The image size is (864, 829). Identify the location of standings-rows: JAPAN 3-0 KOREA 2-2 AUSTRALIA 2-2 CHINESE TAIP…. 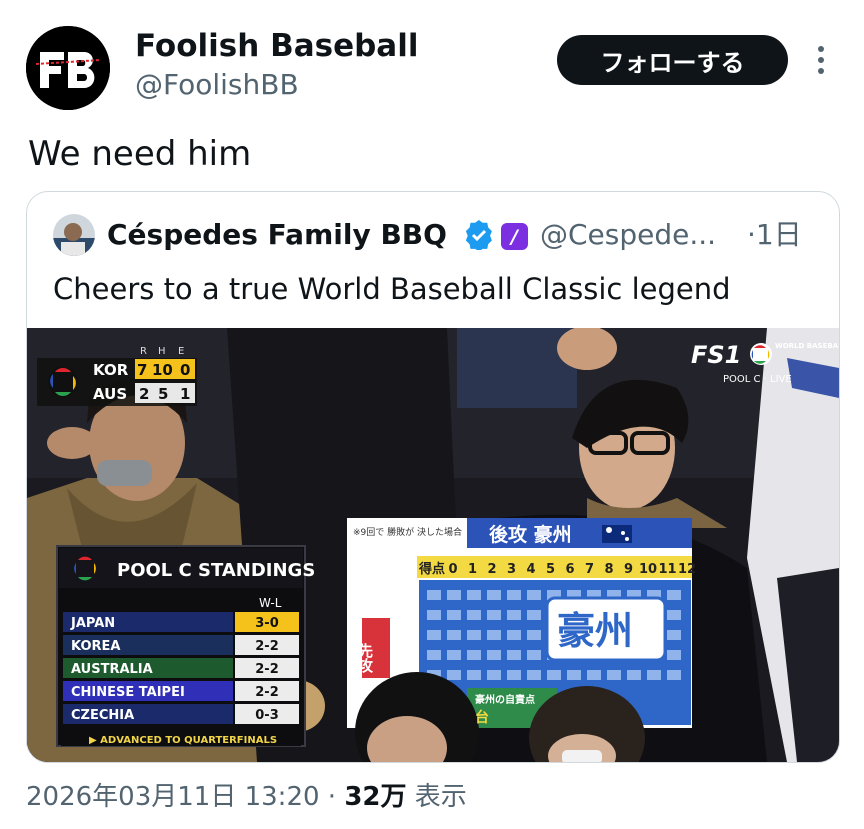
(181, 668).